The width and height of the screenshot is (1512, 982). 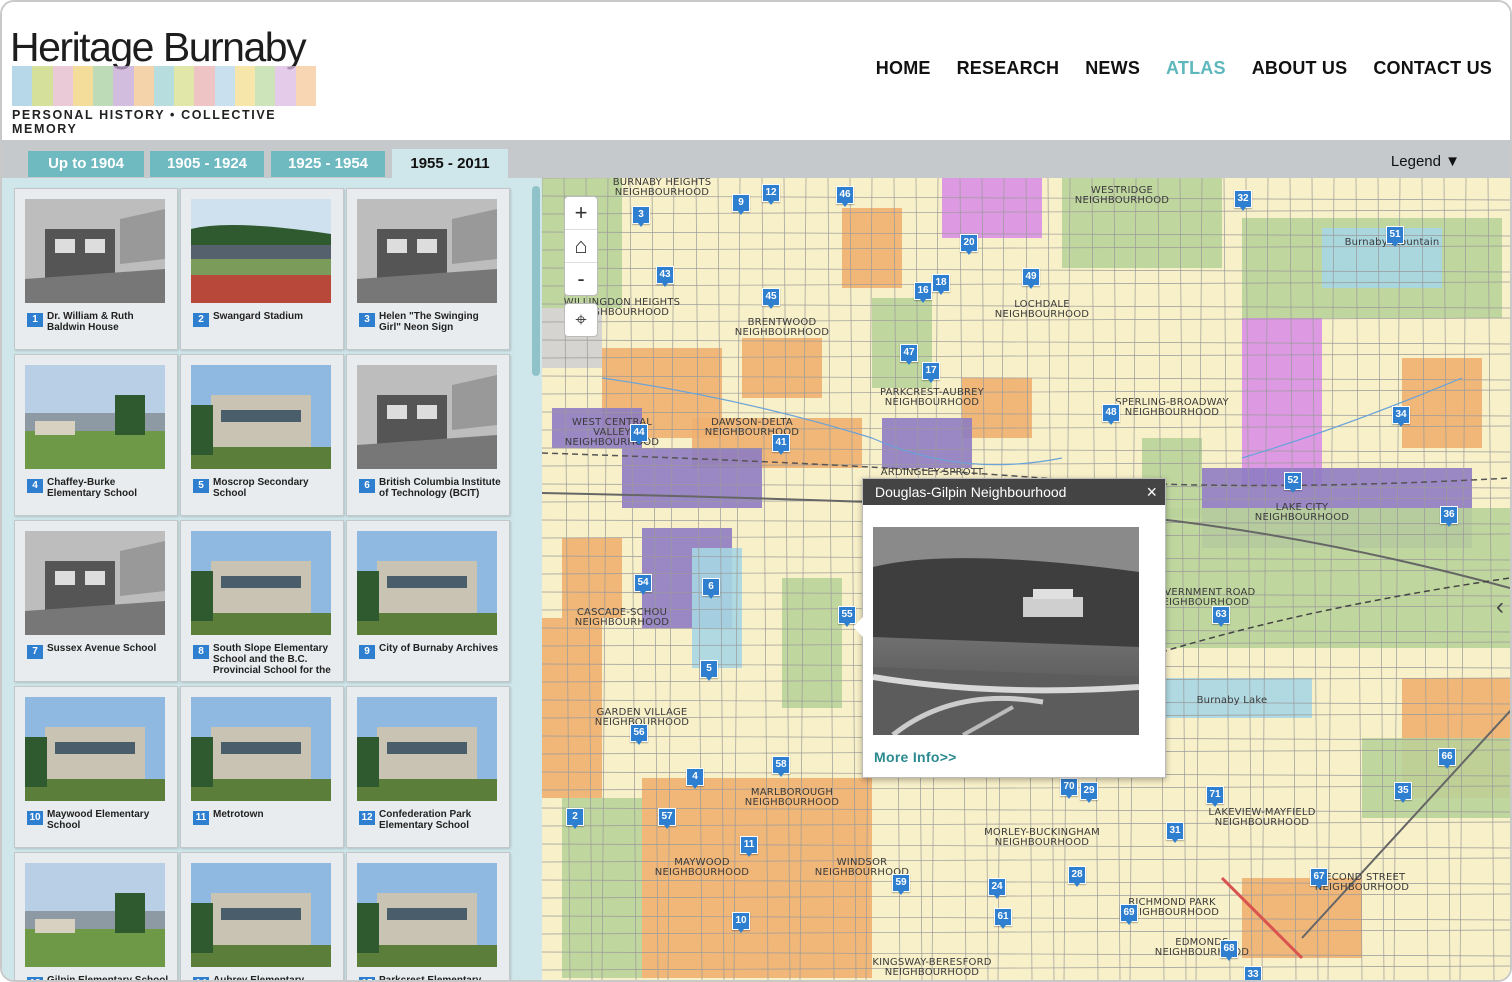 I want to click on map-marker-pin: 6, so click(x=711, y=588).